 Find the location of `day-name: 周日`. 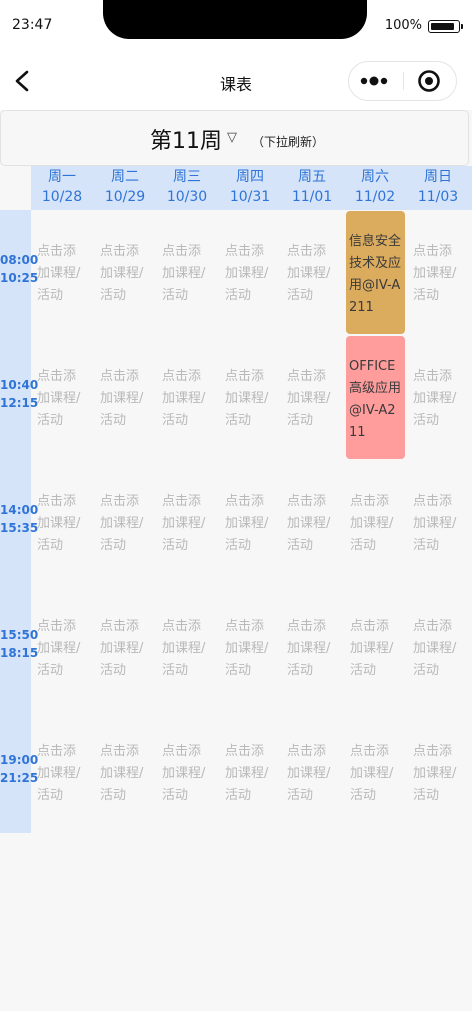

day-name: 周日 is located at coordinates (438, 177).